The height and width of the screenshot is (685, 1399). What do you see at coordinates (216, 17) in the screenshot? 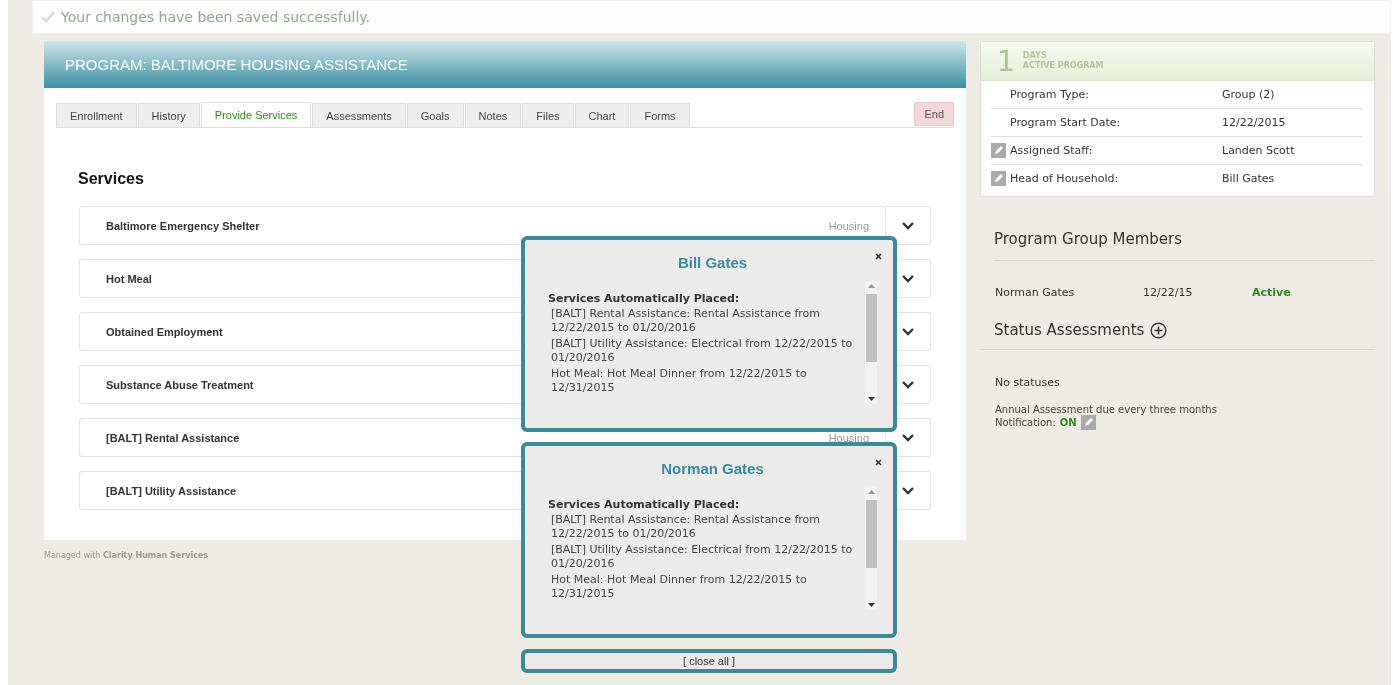
I see `success-message: Your changes have been saved successfully.` at bounding box center [216, 17].